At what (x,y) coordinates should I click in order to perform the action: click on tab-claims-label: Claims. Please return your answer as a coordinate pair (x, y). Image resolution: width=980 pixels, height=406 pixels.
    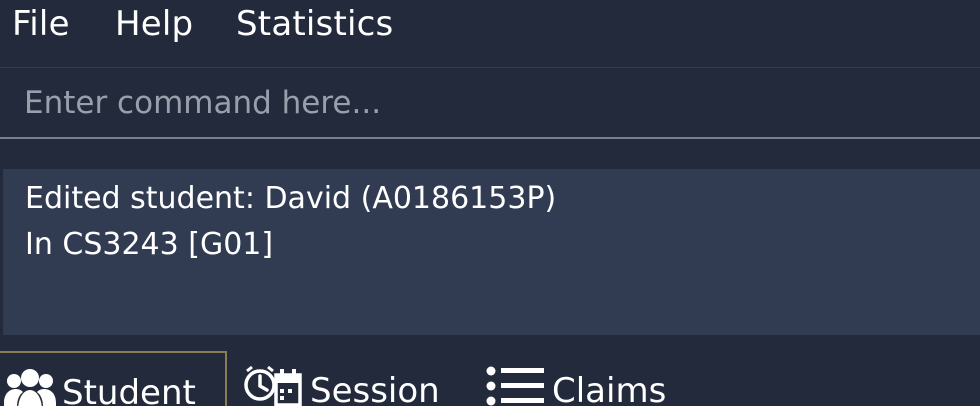
    Looking at the image, I should click on (609, 388).